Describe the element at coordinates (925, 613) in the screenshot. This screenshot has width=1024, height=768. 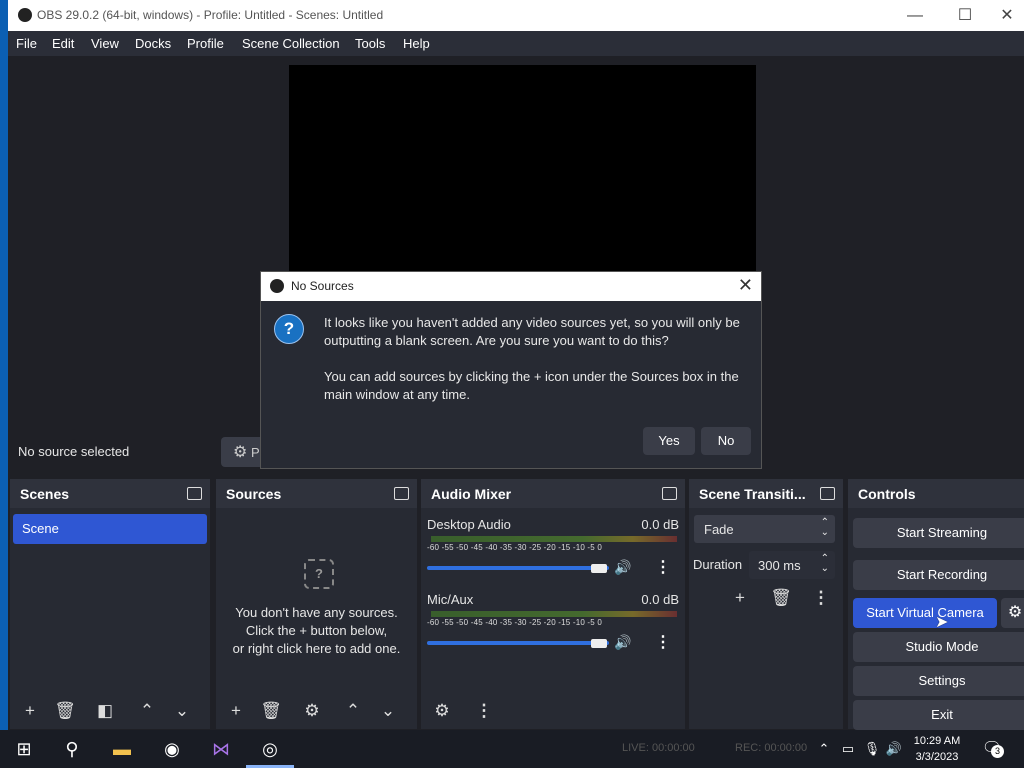
I see `start-virtual-camera-button: Start Virtual Camera` at that location.